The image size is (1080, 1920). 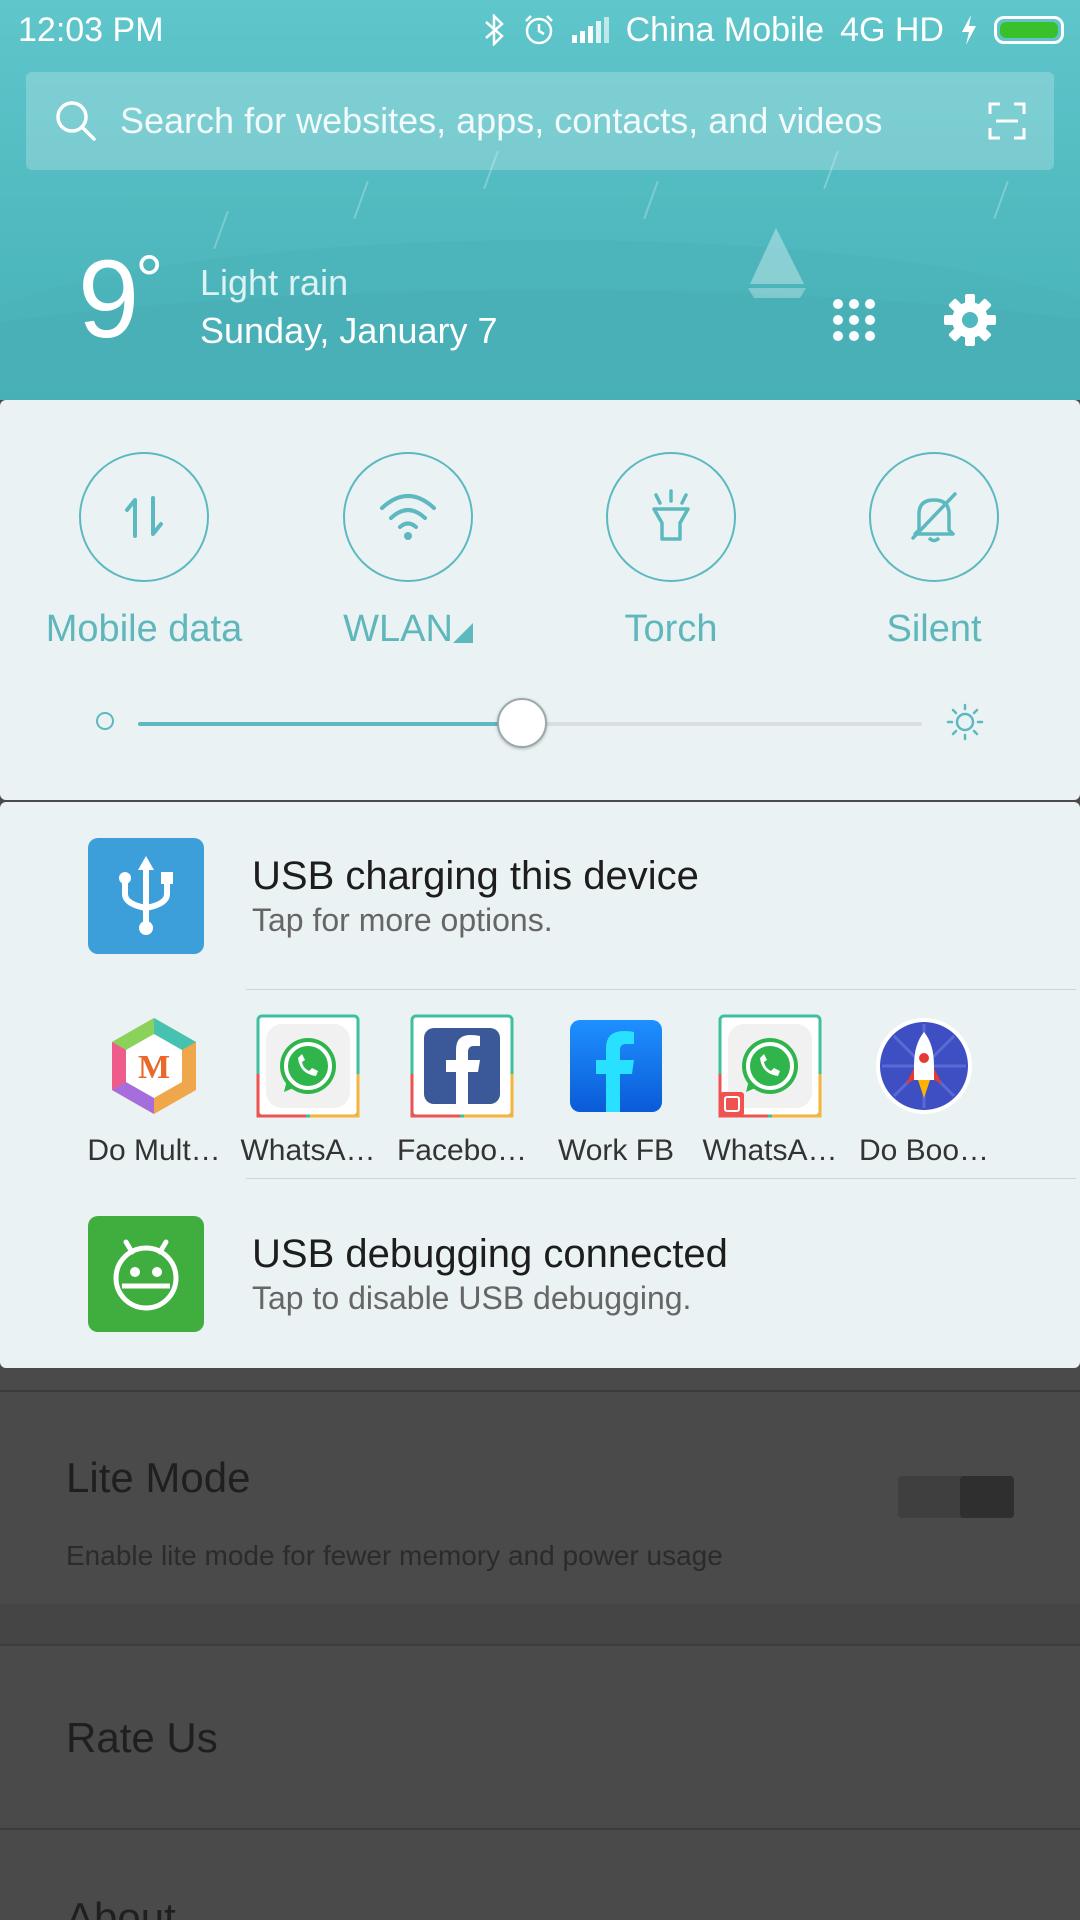 I want to click on toggle-knob, so click(x=987, y=1497).